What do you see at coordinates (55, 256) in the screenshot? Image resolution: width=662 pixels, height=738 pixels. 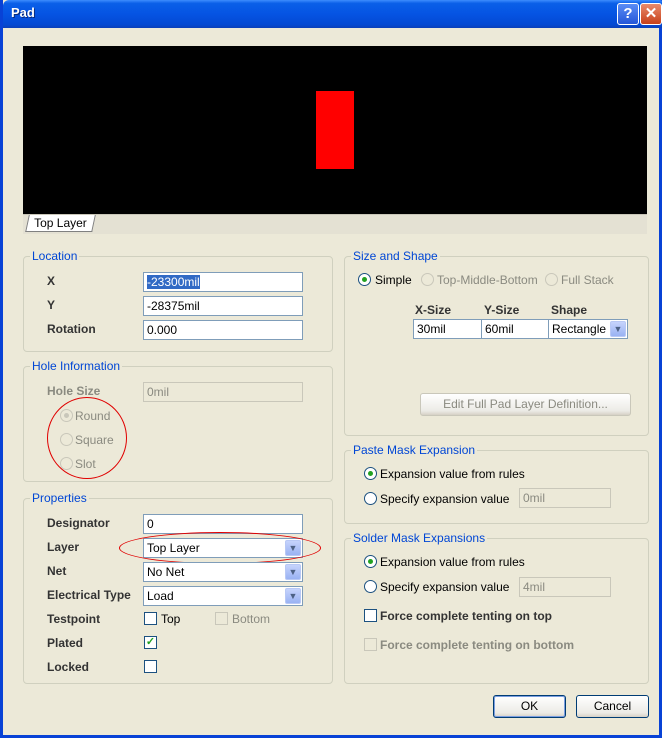 I see `location-title: Location` at bounding box center [55, 256].